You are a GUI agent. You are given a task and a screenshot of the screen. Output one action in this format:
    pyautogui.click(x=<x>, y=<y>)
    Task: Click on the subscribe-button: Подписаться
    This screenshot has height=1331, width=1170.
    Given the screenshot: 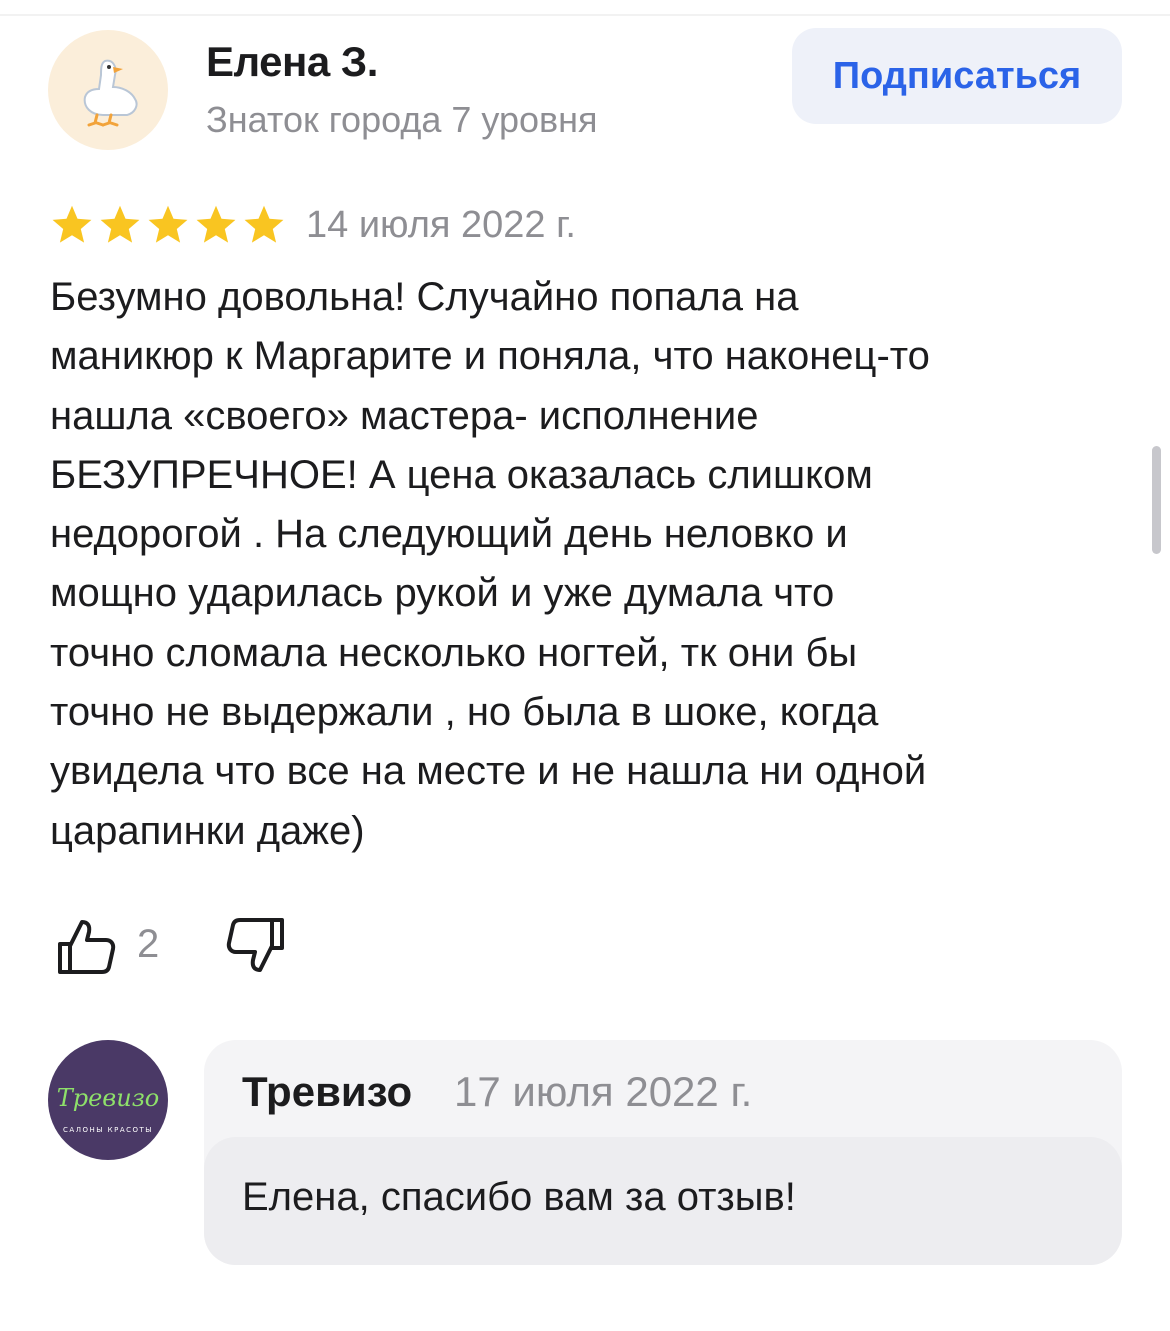 What is the action you would take?
    pyautogui.click(x=957, y=76)
    